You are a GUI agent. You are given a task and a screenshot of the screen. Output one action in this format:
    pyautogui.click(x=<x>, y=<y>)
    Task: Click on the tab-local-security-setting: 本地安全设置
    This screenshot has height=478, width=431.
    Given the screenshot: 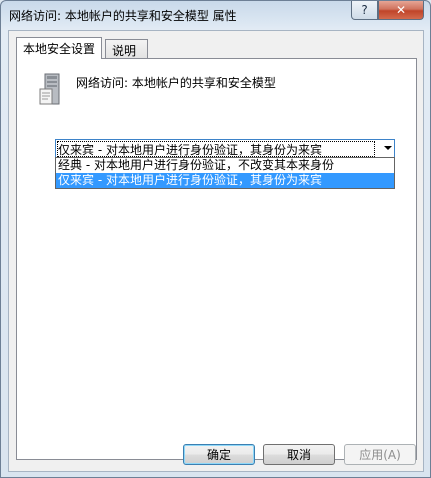 What is the action you would take?
    pyautogui.click(x=59, y=48)
    